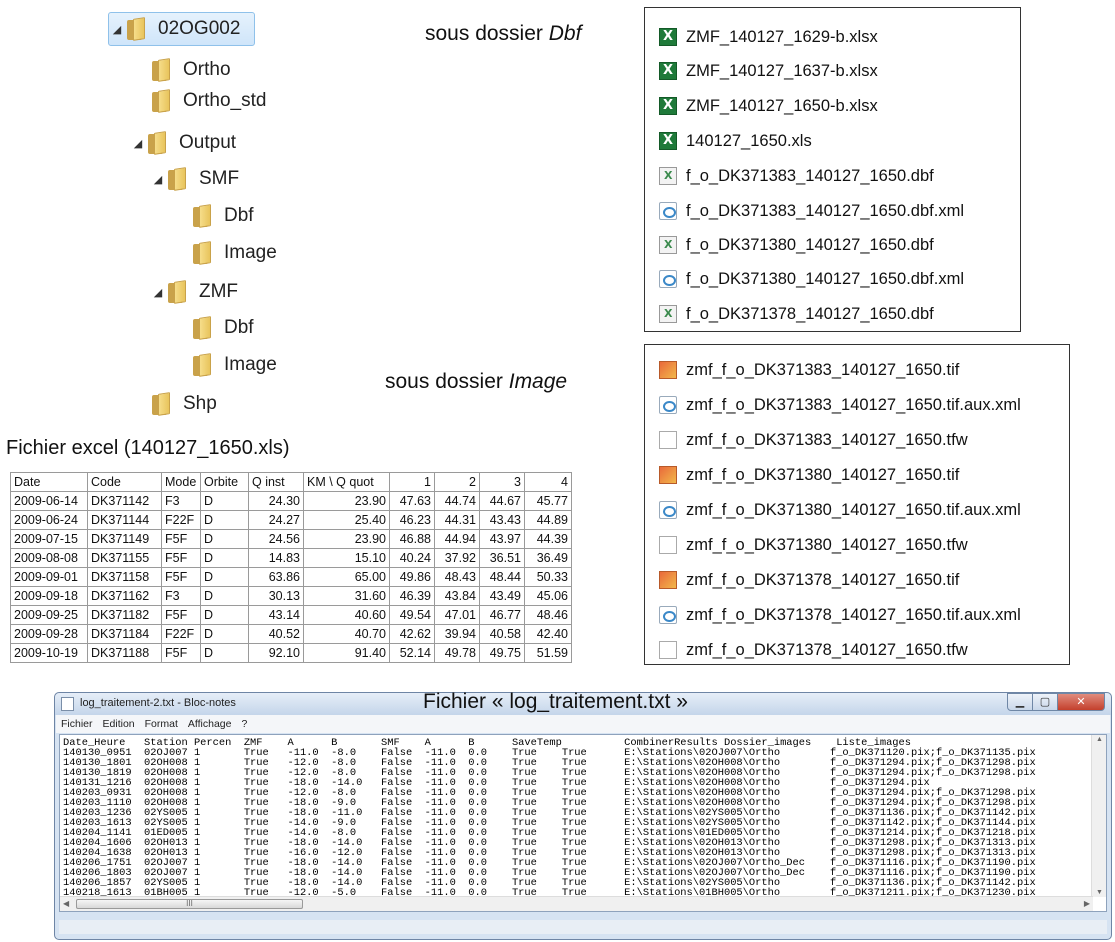 The image size is (1115, 942). I want to click on table-cell: 46.39, so click(412, 596).